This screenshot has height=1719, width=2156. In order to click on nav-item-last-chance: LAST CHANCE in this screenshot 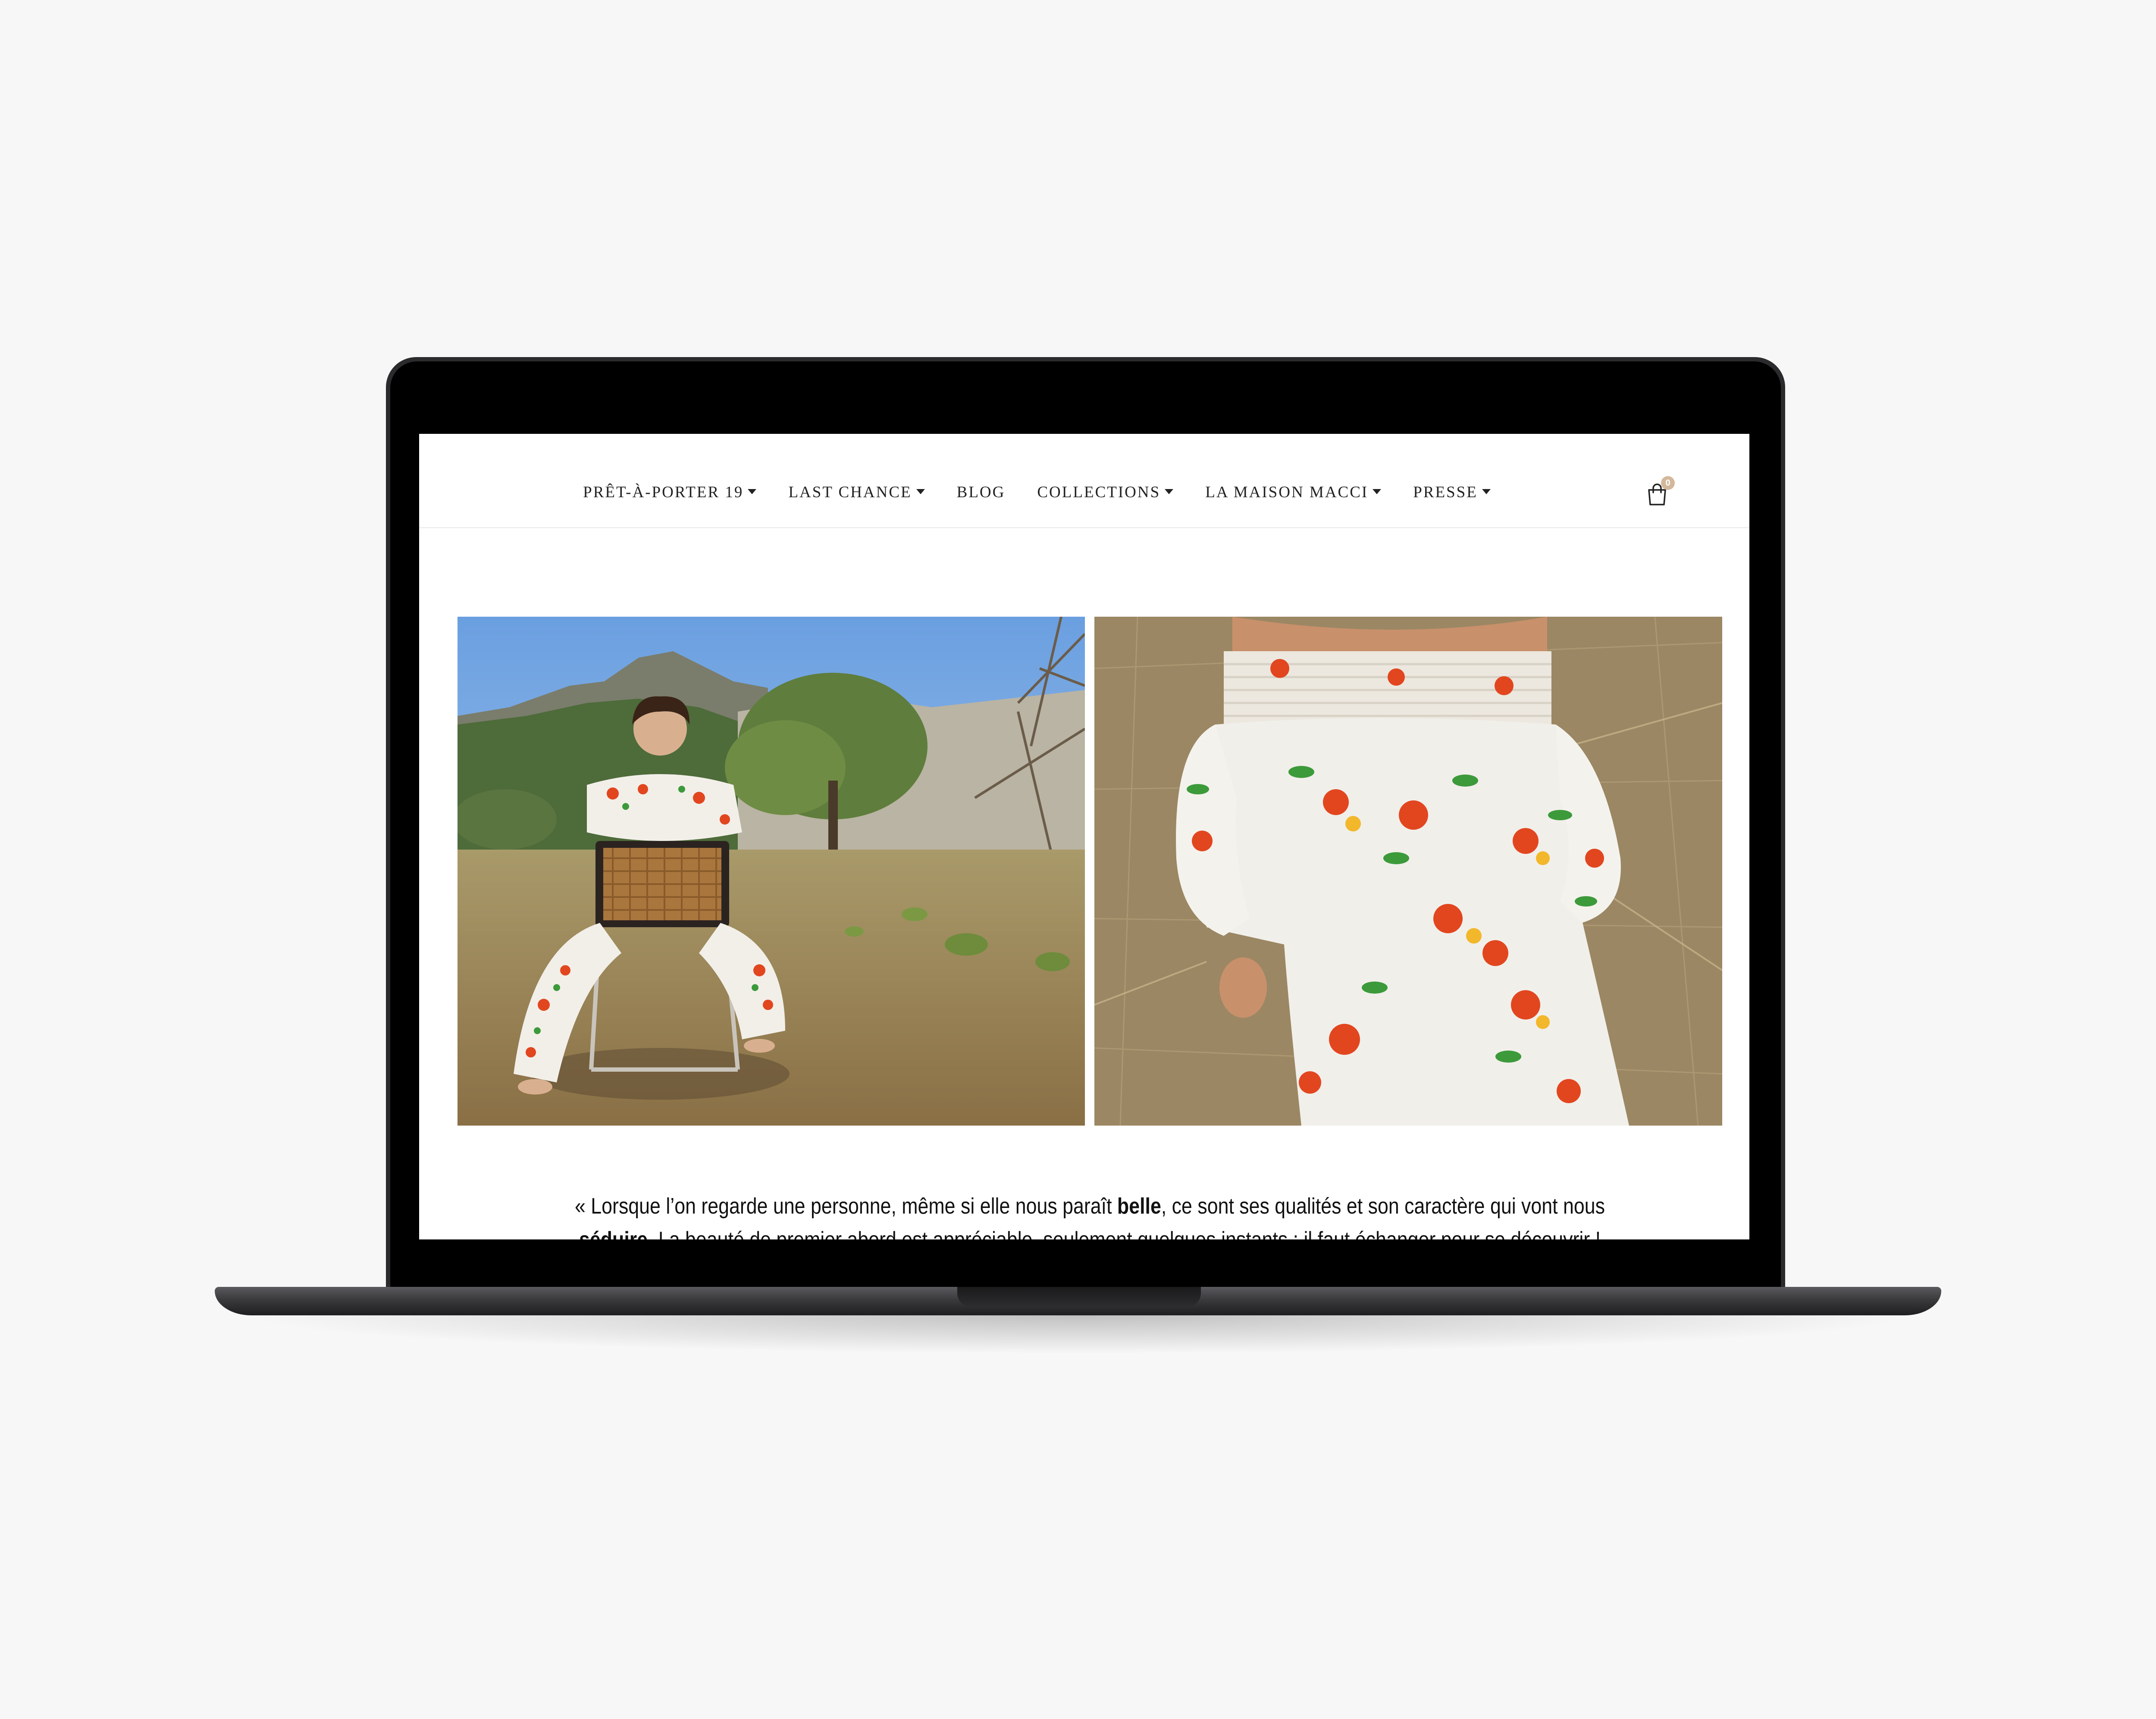, I will do `click(856, 492)`.